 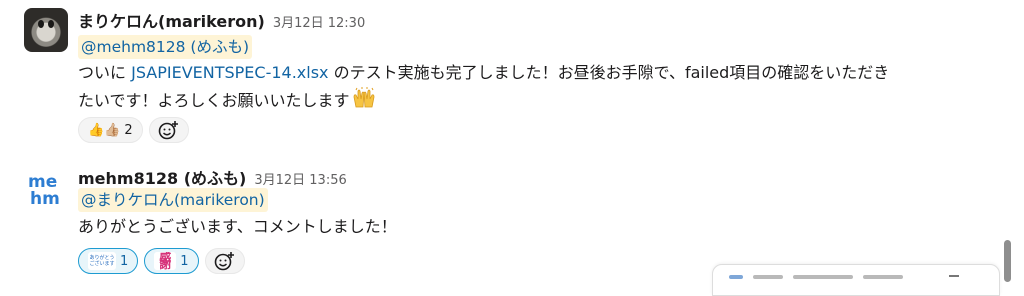 What do you see at coordinates (165, 261) in the screenshot?
I see `kansha-emoji-icon: 感謝` at bounding box center [165, 261].